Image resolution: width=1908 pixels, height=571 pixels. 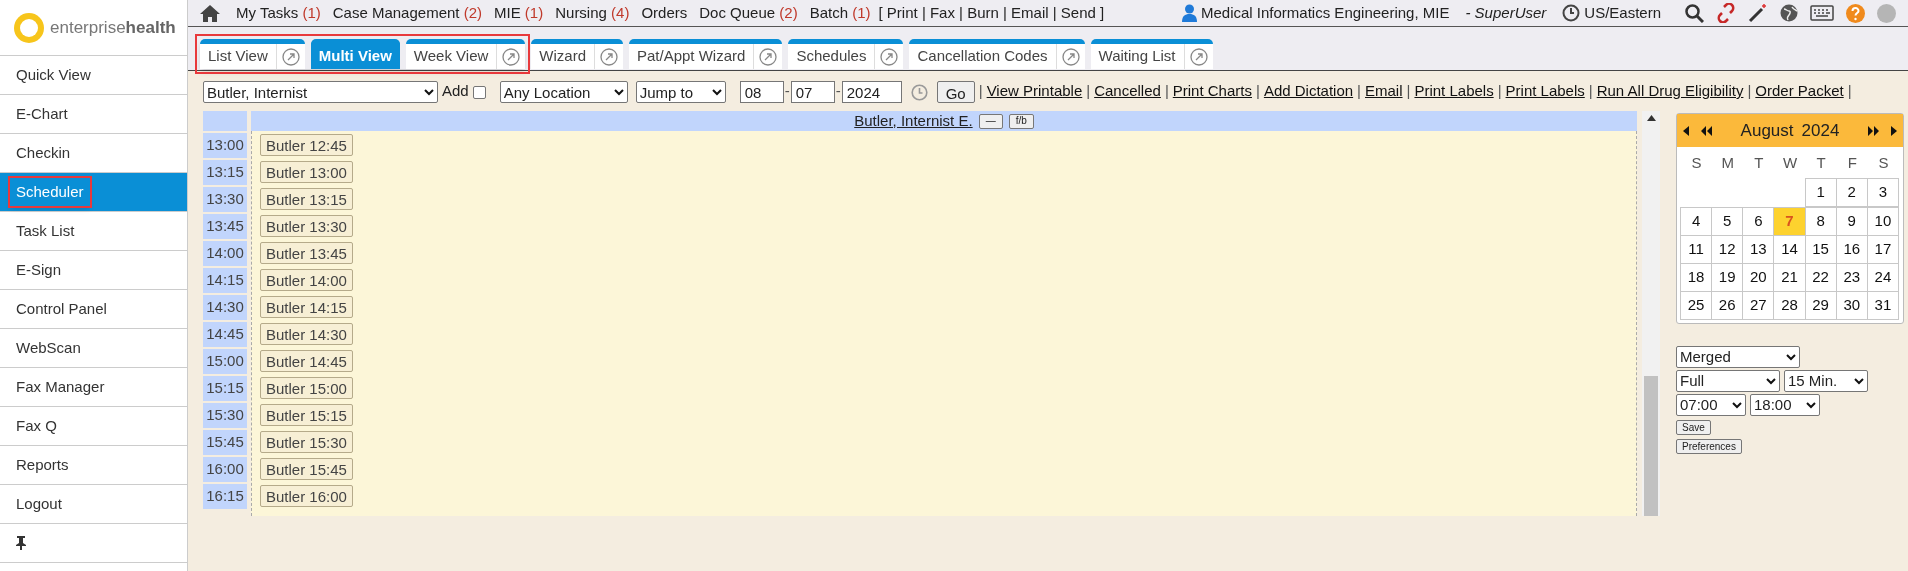 What do you see at coordinates (664, 13) in the screenshot?
I see `nav-link: Orders` at bounding box center [664, 13].